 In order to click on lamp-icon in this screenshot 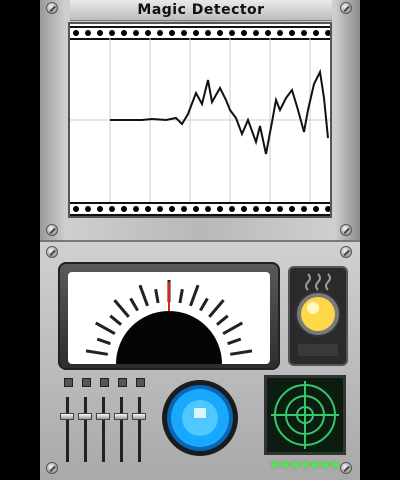, I will do `click(318, 314)`.